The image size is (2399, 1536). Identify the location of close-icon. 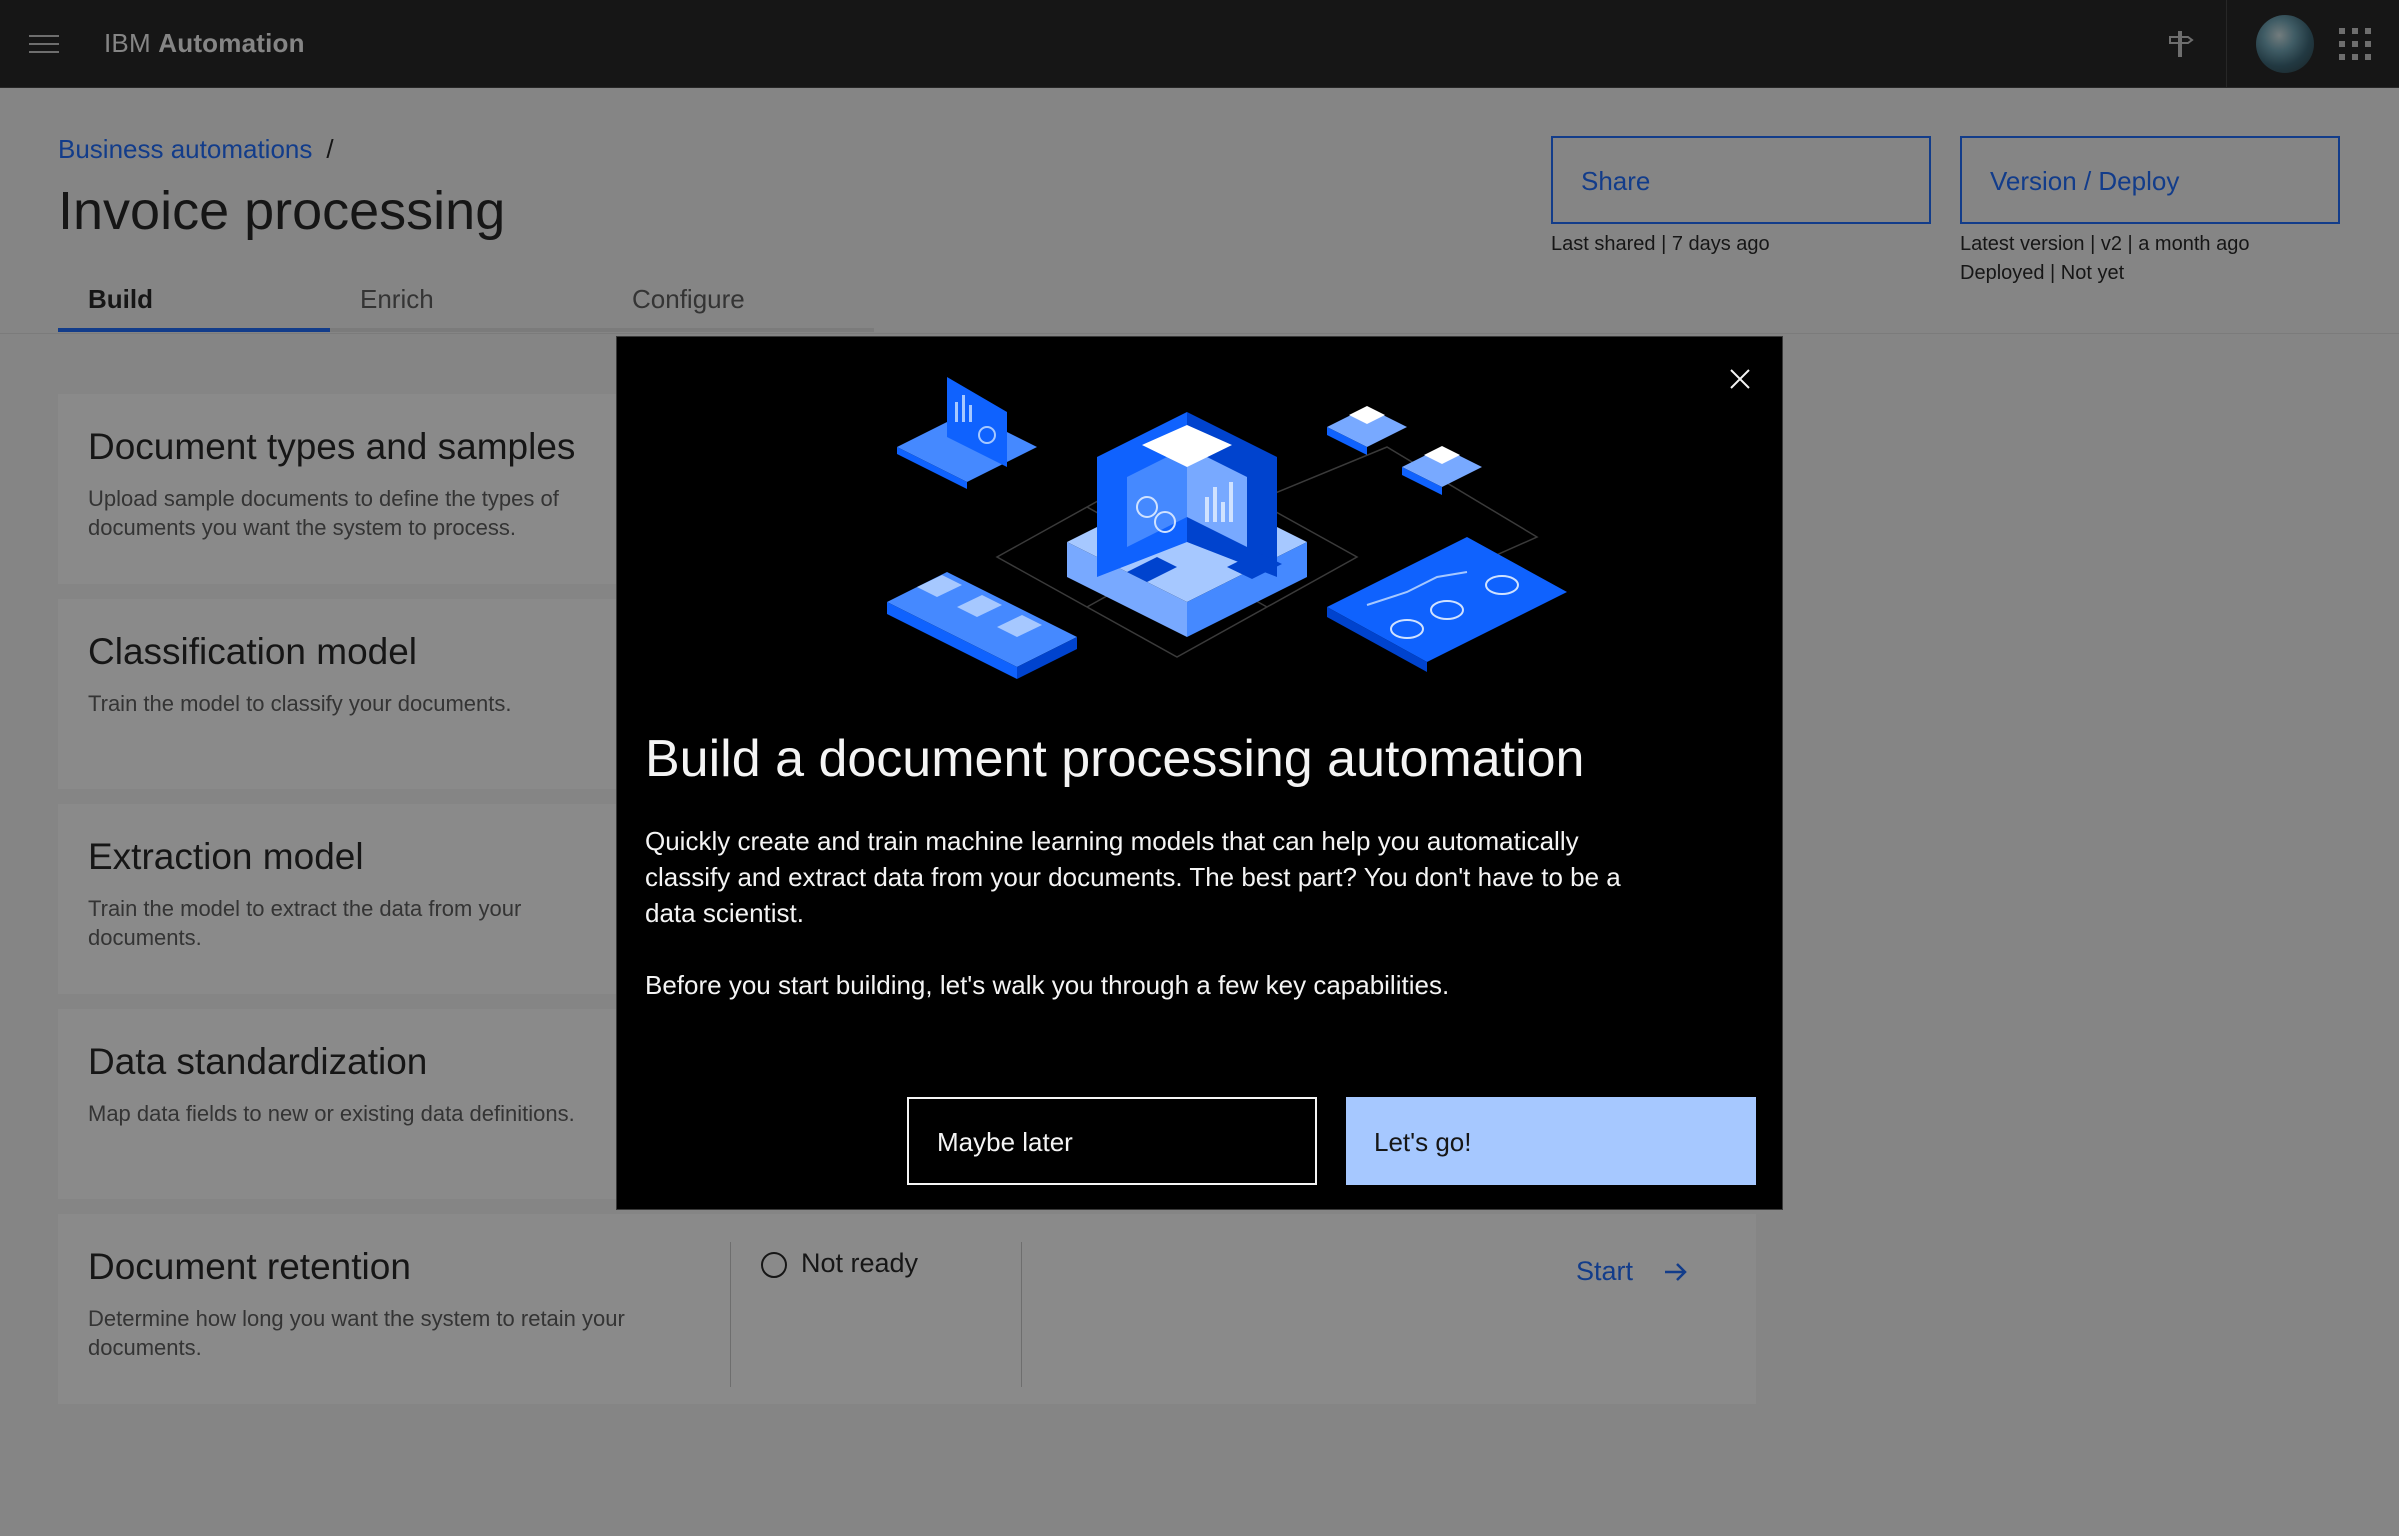
(1740, 379).